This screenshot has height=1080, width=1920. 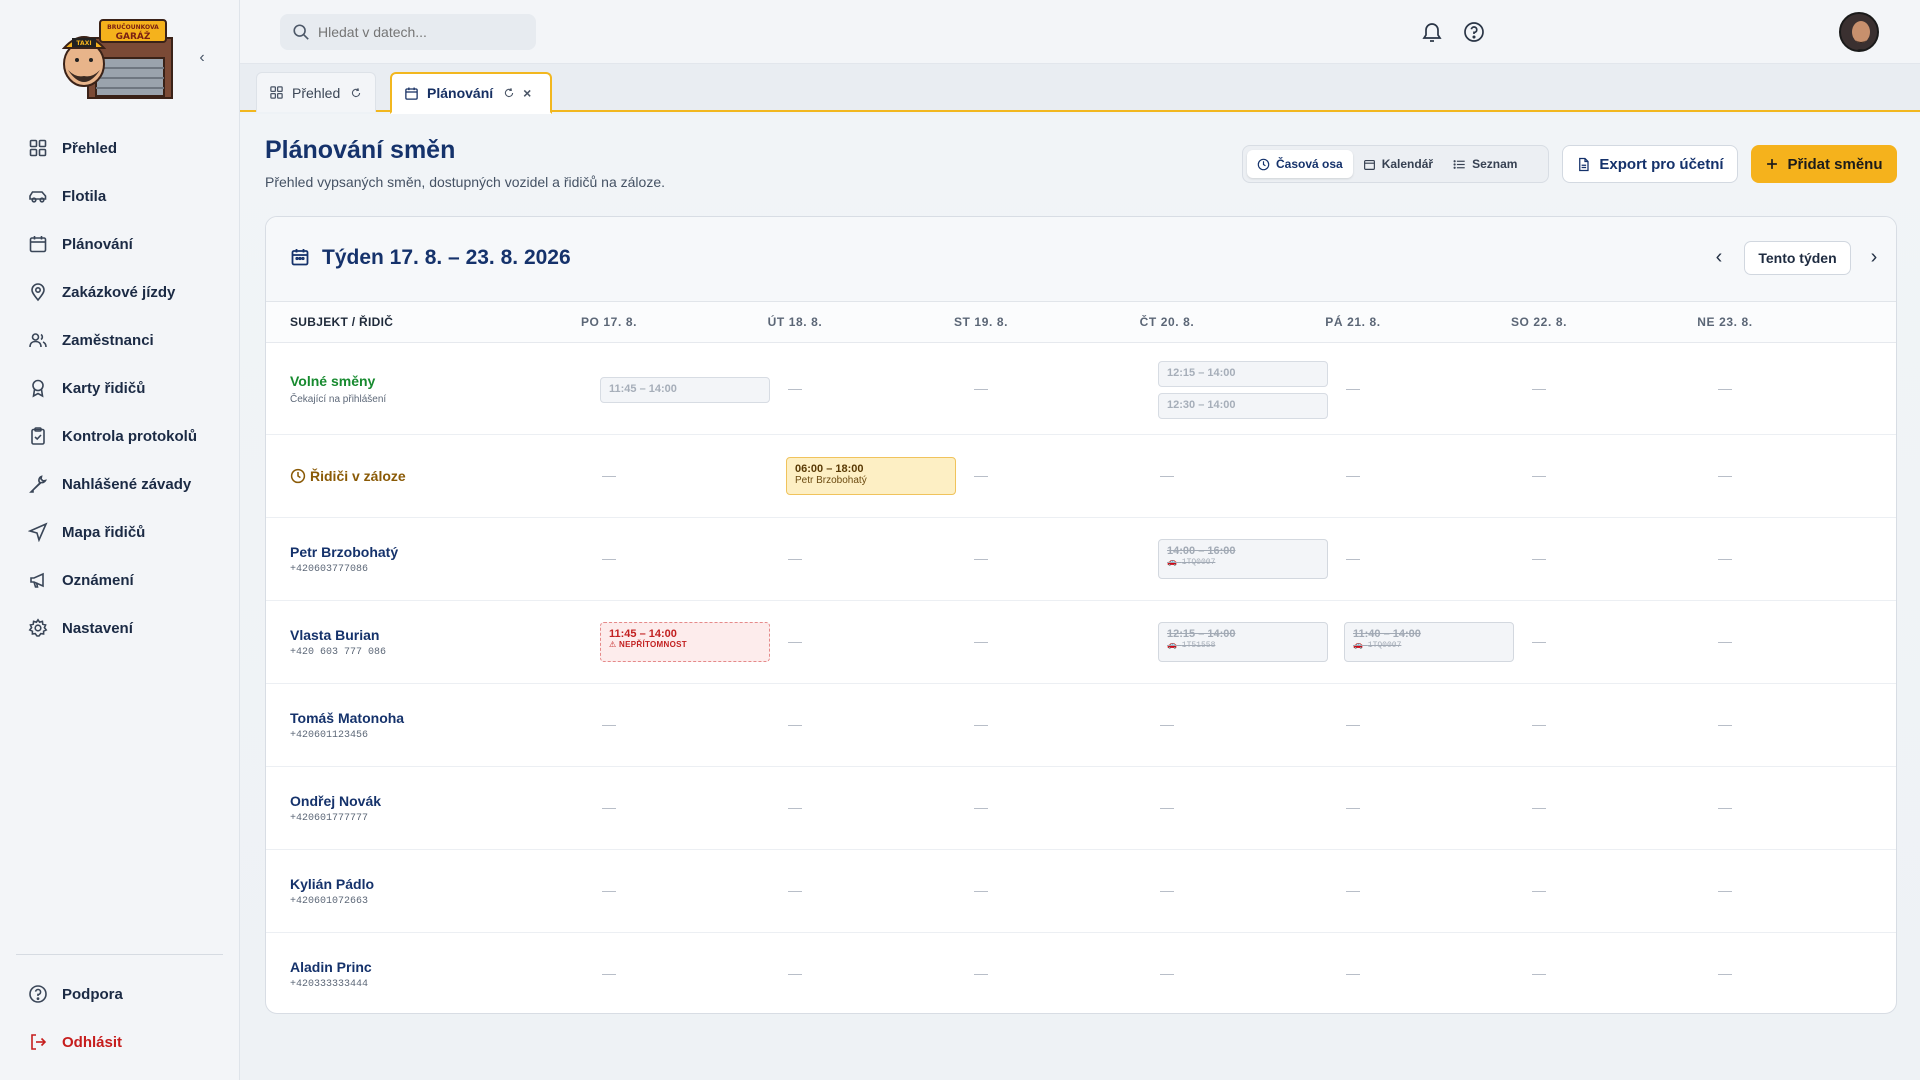 I want to click on sidebar-item-podpora: Podpora, so click(x=121, y=994).